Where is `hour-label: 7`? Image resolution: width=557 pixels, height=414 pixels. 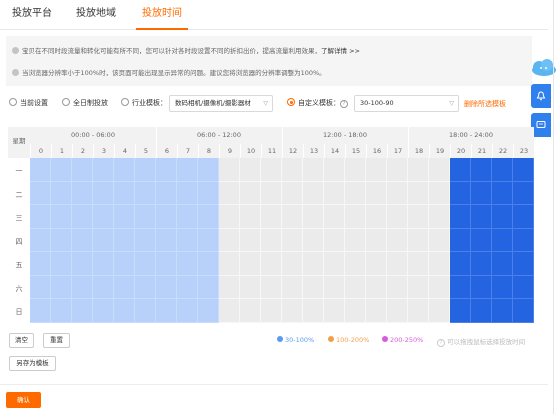 hour-label: 7 is located at coordinates (187, 151).